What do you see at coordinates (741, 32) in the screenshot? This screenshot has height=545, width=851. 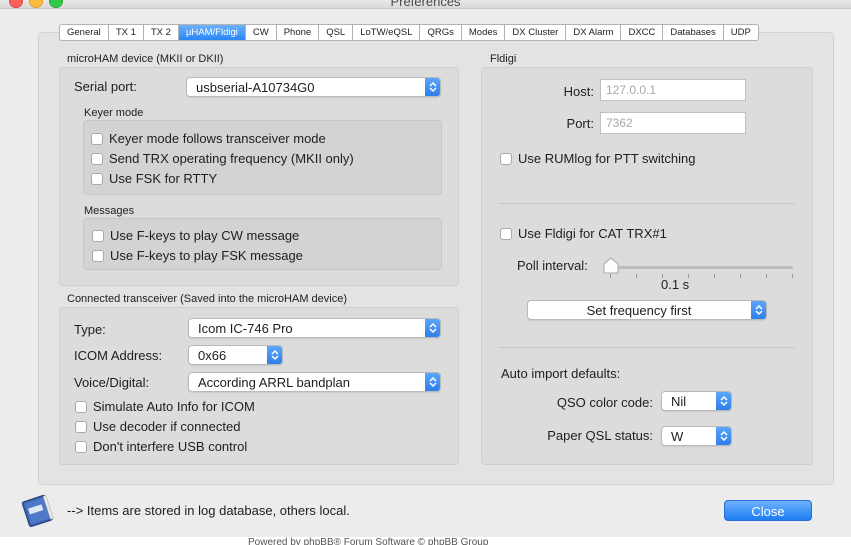 I see `tab-udp: UDP` at bounding box center [741, 32].